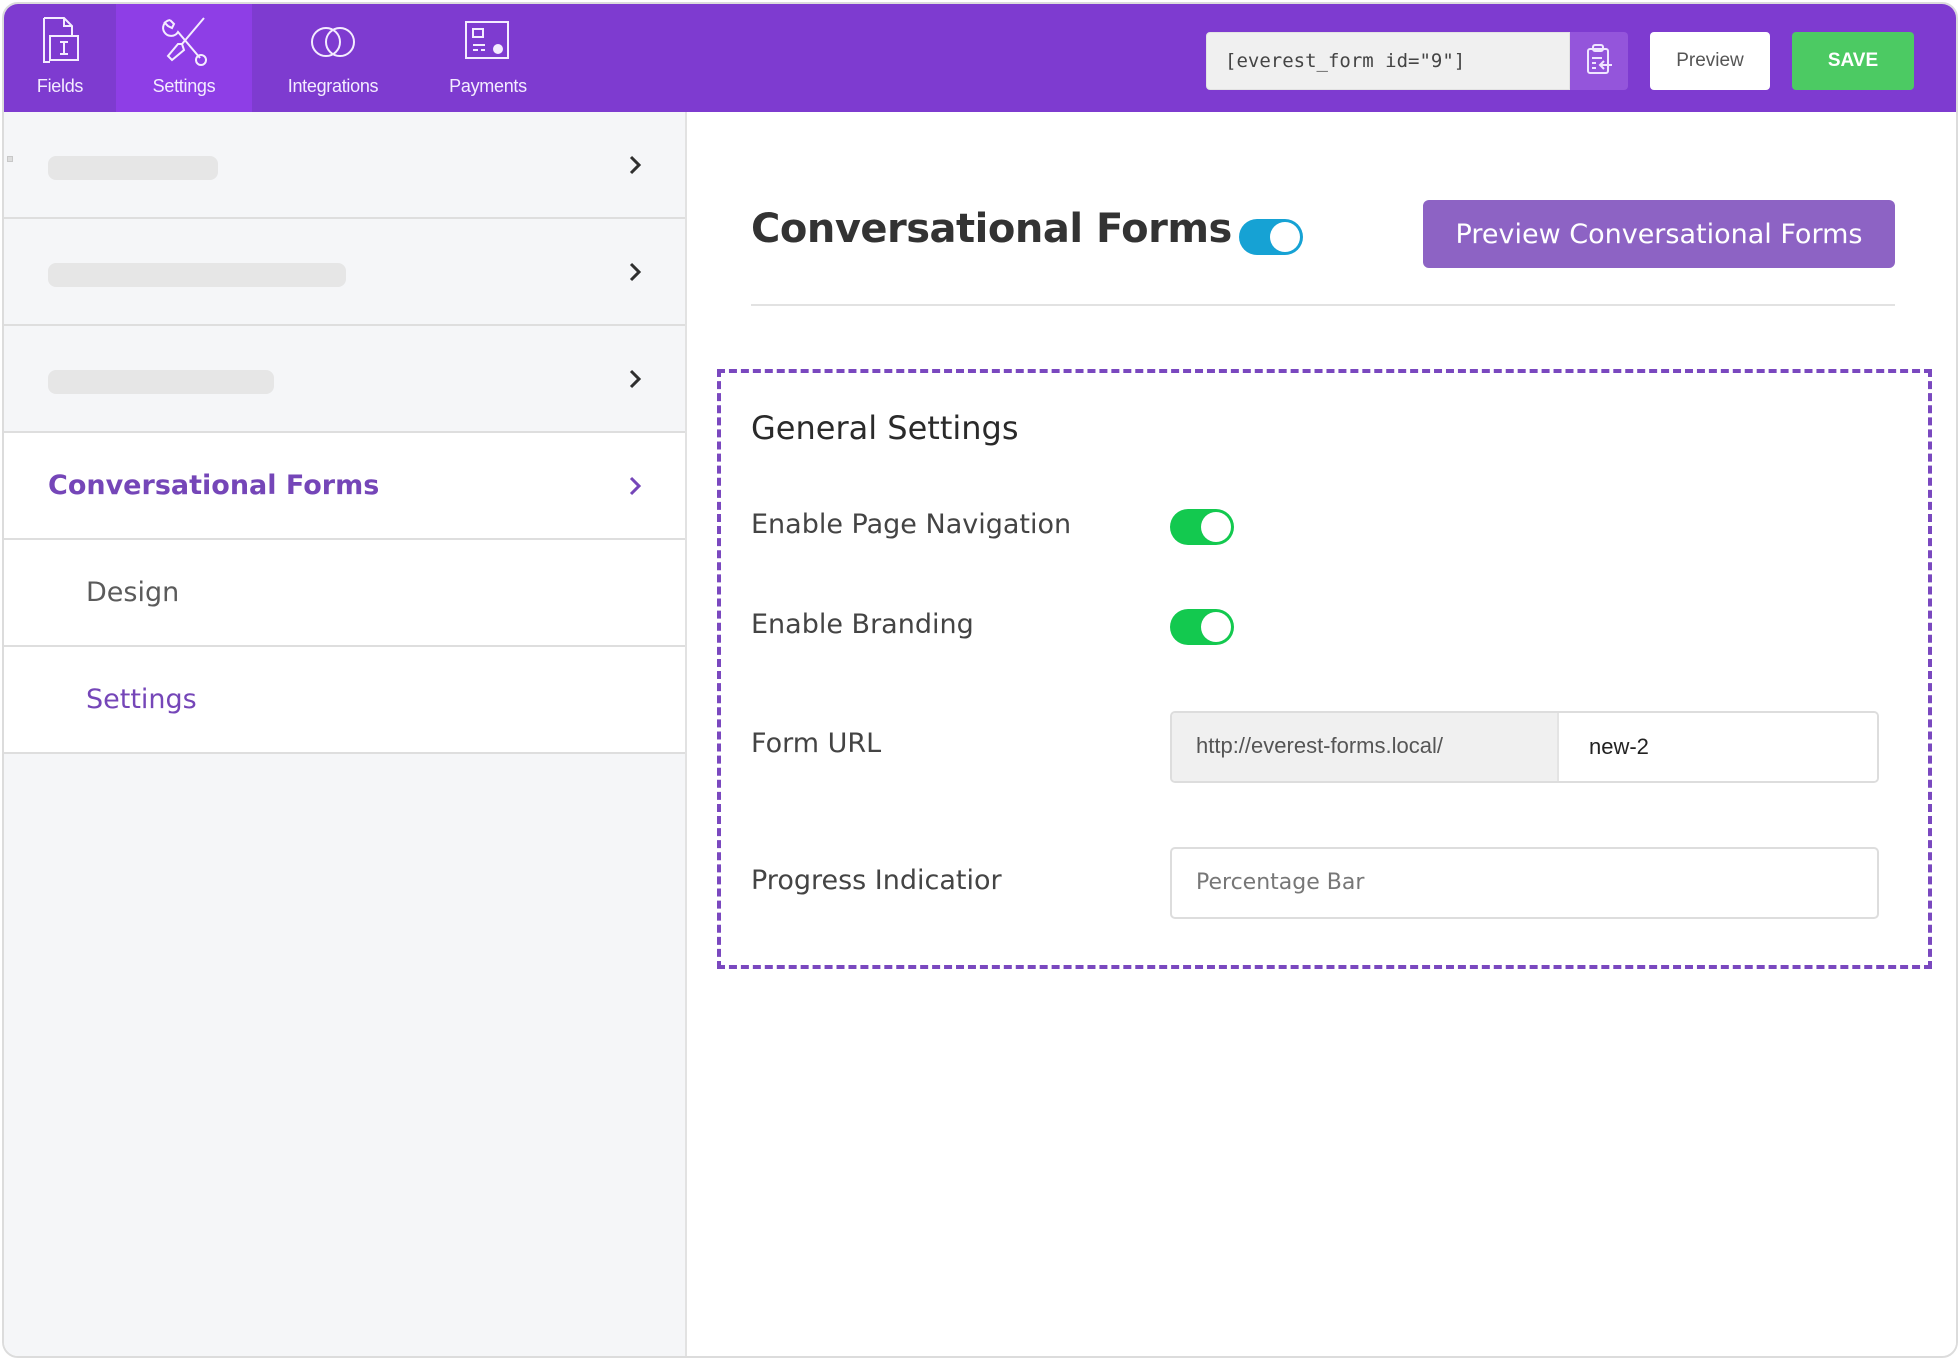  What do you see at coordinates (816, 743) in the screenshot?
I see `form-url-label: Form URL` at bounding box center [816, 743].